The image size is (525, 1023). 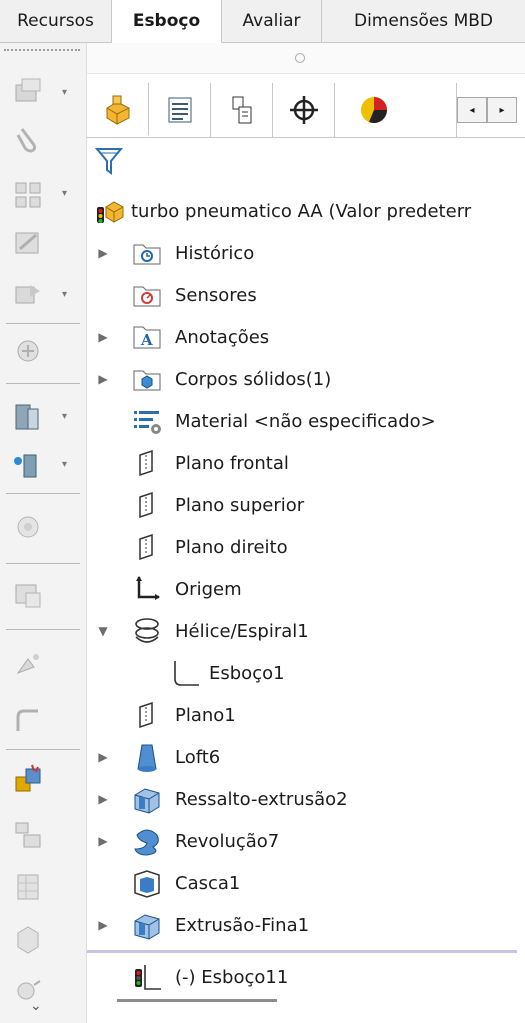 I want to click on tab-recursos: Recursos, so click(x=56, y=21).